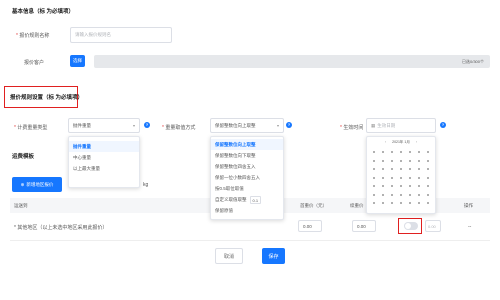  Describe the element at coordinates (273, 256) in the screenshot. I see `save-button: 保存` at that location.